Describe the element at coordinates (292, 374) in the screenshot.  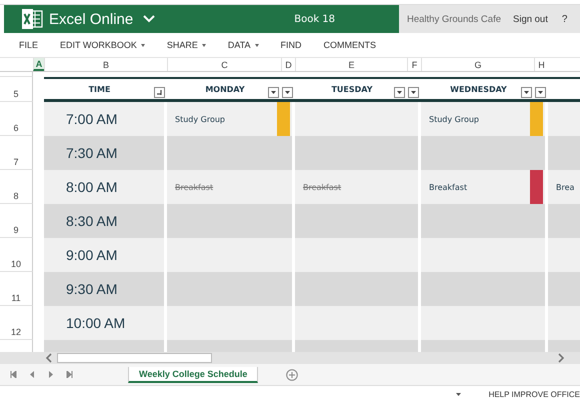
I see `add-sheet-icon` at that location.